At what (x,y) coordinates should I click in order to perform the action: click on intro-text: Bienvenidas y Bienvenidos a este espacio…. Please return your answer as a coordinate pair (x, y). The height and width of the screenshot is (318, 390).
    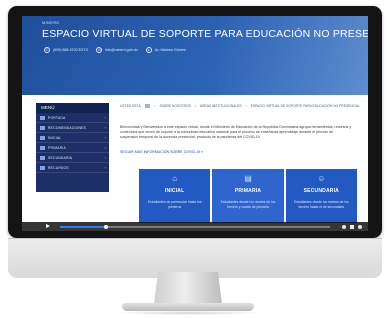
    Looking at the image, I should click on (236, 132).